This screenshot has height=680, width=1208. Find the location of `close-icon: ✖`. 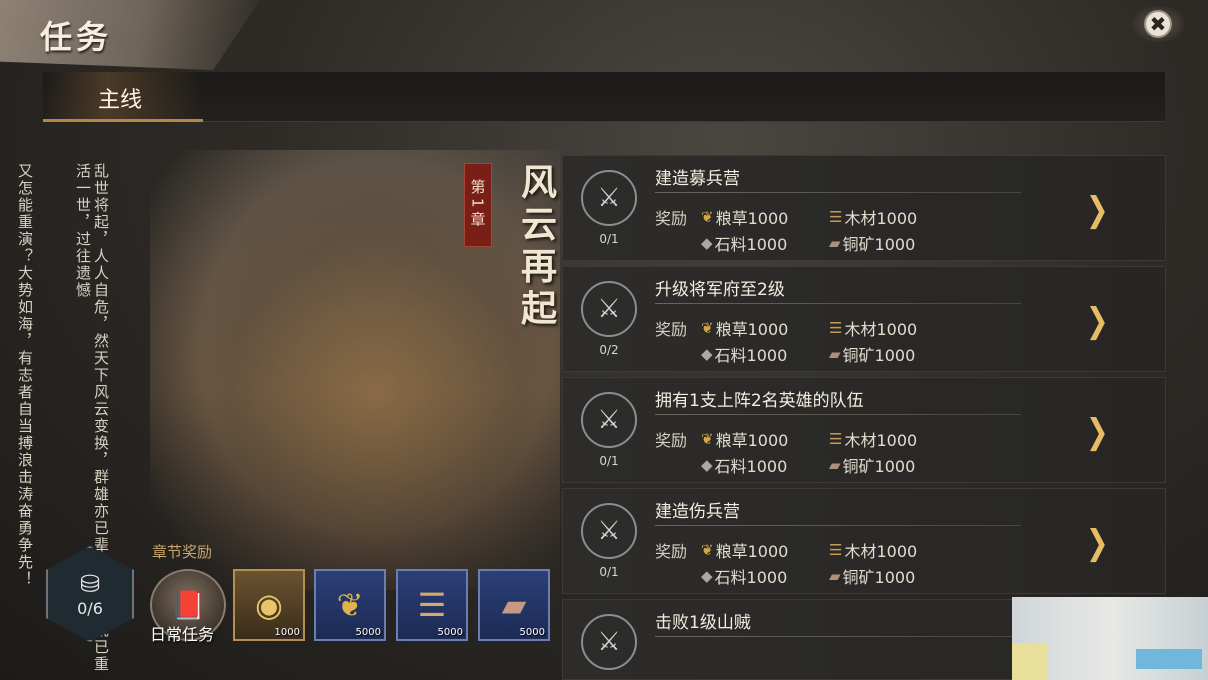

close-icon: ✖ is located at coordinates (1158, 24).